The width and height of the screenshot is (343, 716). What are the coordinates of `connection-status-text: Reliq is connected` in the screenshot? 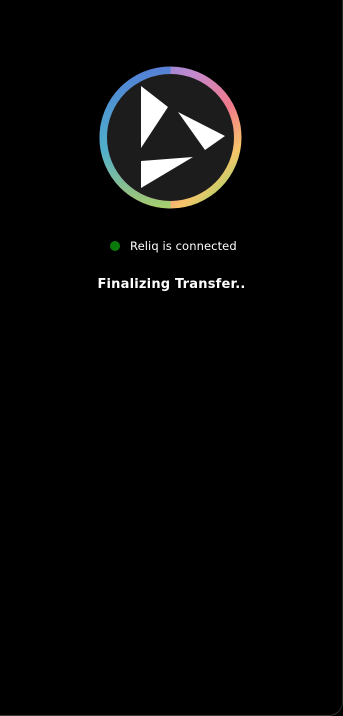 It's located at (183, 246).